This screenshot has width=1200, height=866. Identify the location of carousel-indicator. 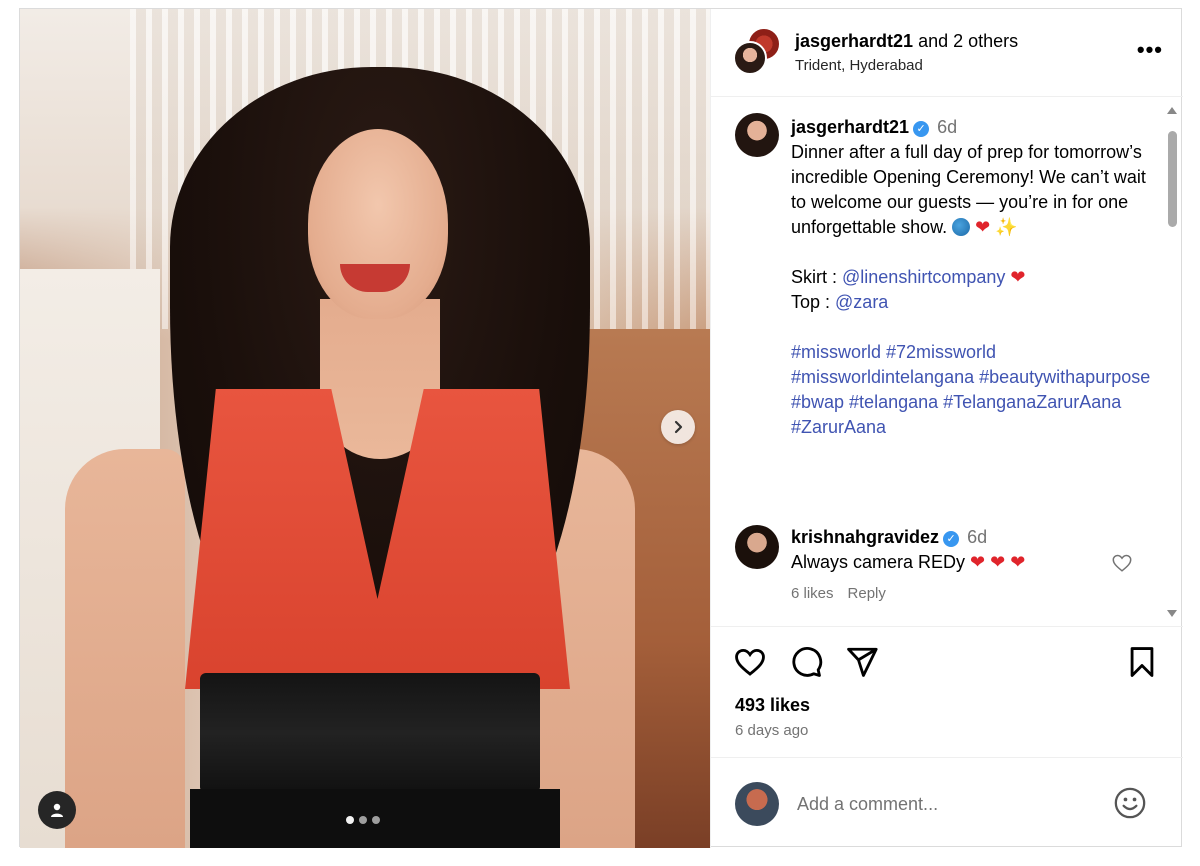
(363, 820).